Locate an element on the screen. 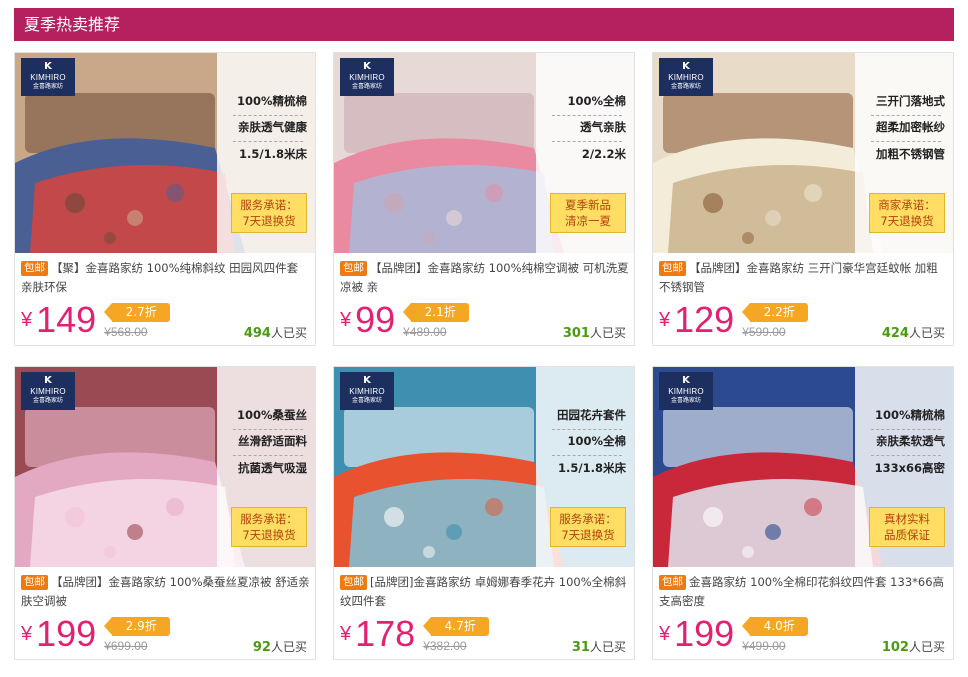  feature-1: 100%全棉 is located at coordinates (596, 101).